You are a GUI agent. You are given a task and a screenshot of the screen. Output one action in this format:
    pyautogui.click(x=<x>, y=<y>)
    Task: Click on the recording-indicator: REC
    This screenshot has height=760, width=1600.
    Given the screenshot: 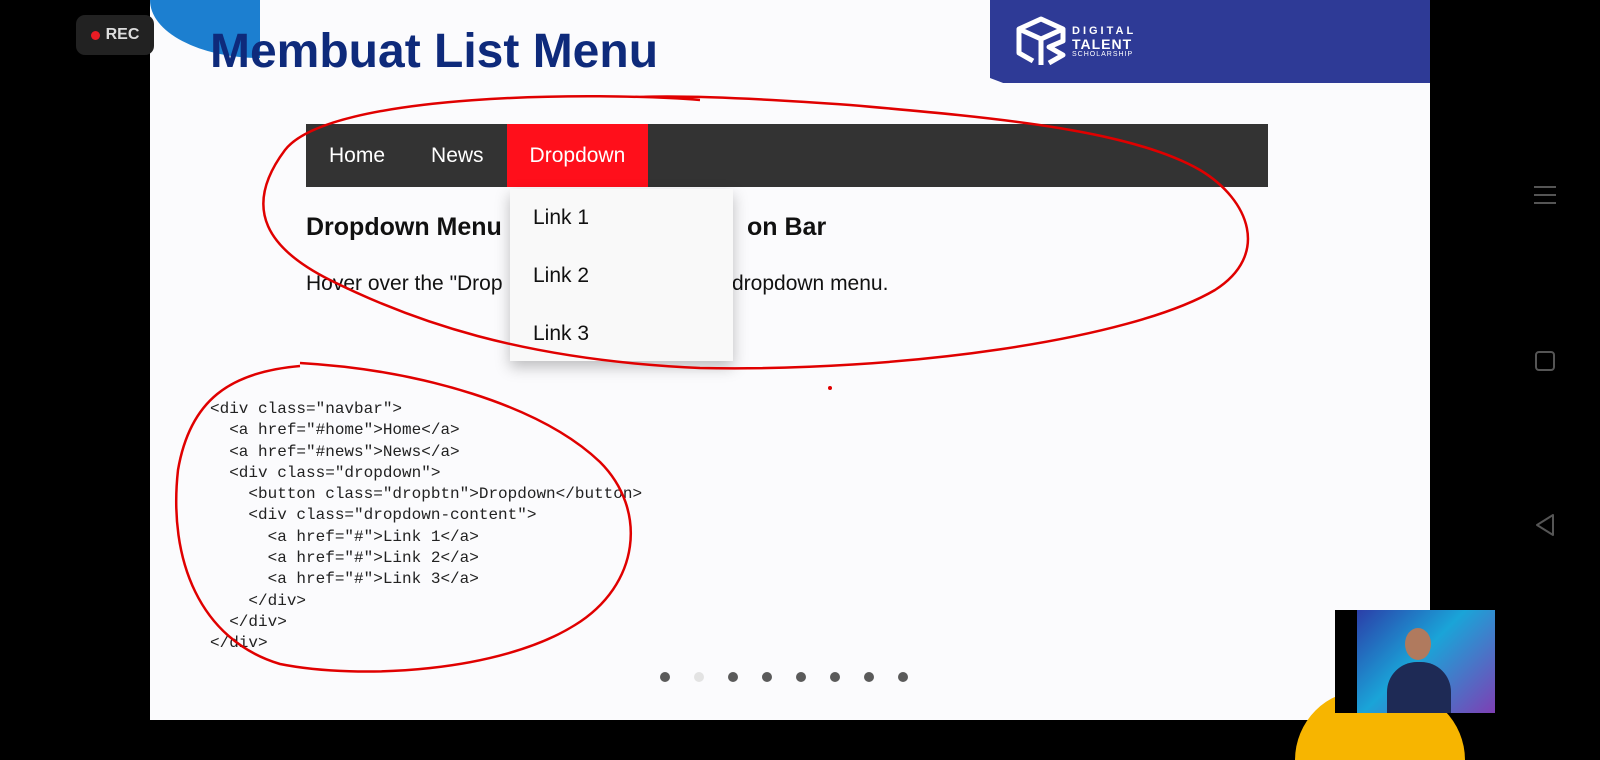 What is the action you would take?
    pyautogui.click(x=115, y=35)
    